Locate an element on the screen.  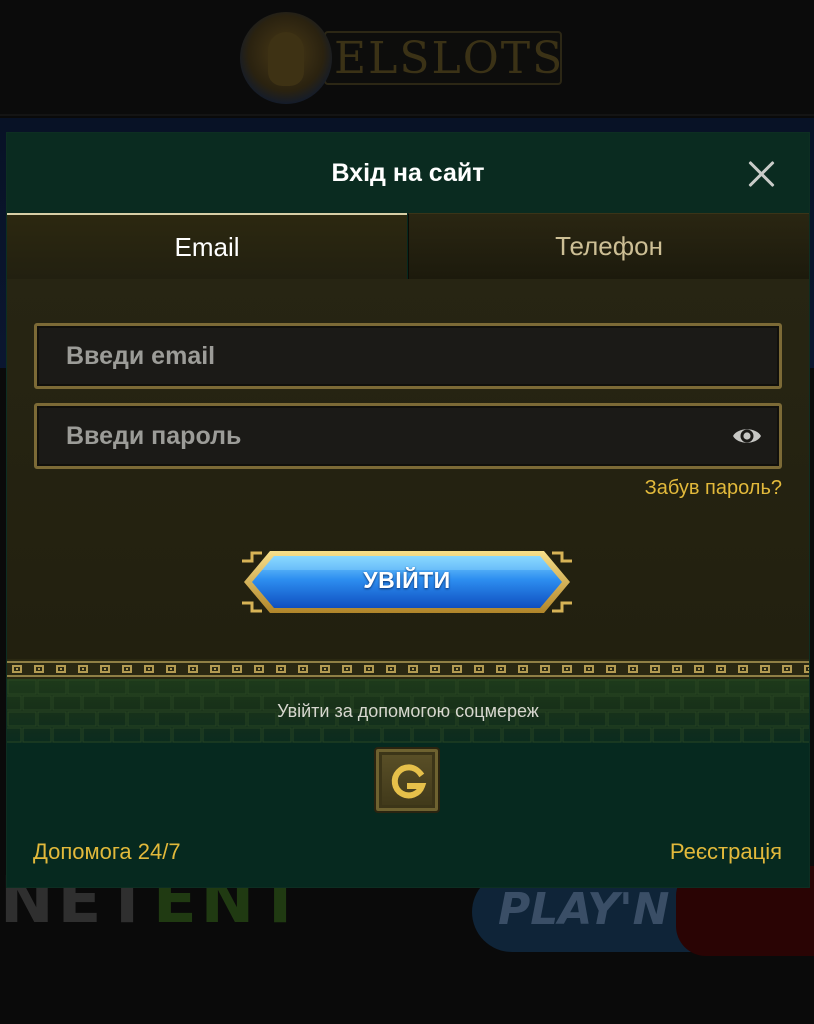
eye-icon is located at coordinates (747, 436).